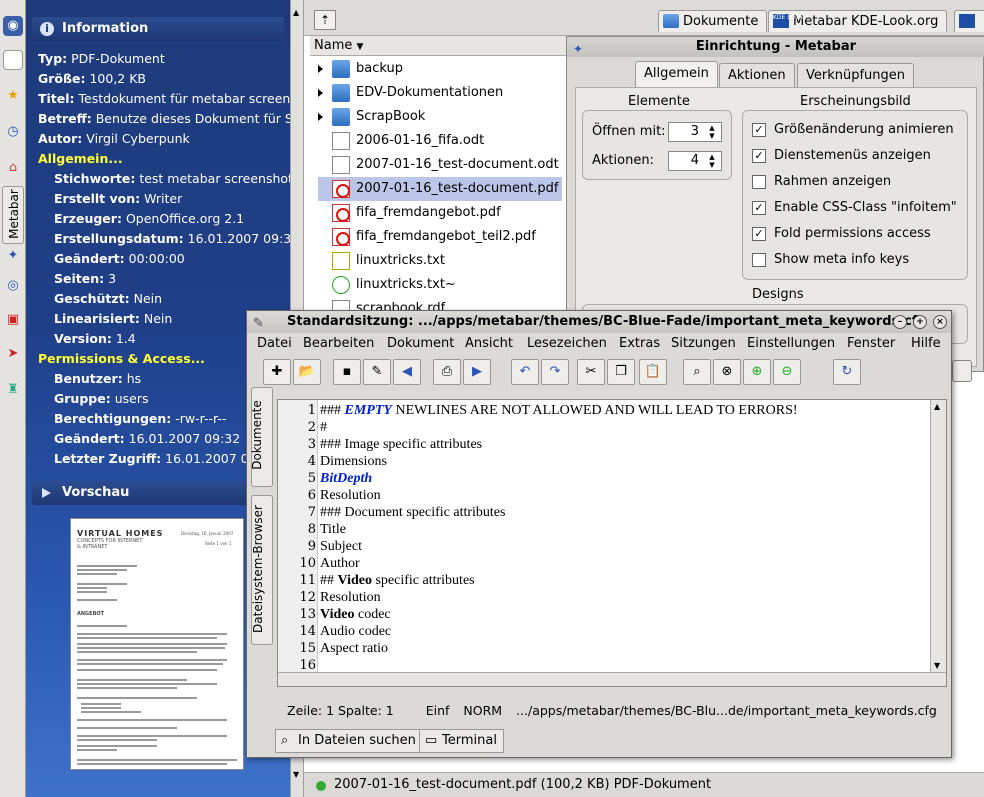 The image size is (984, 797). I want to click on list-item: 2007-01-16_test-document.odt, so click(438, 165).